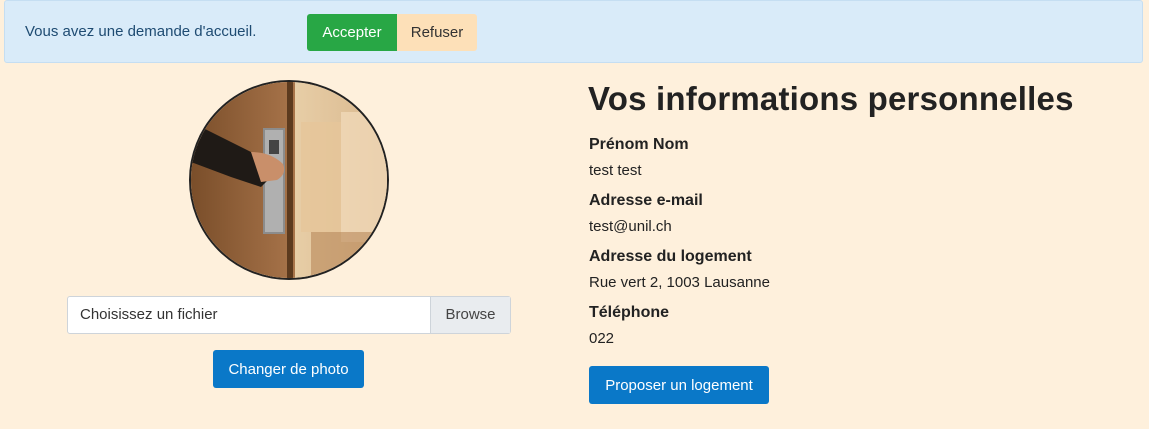 The image size is (1149, 429). I want to click on door-handle-photo-icon, so click(289, 180).